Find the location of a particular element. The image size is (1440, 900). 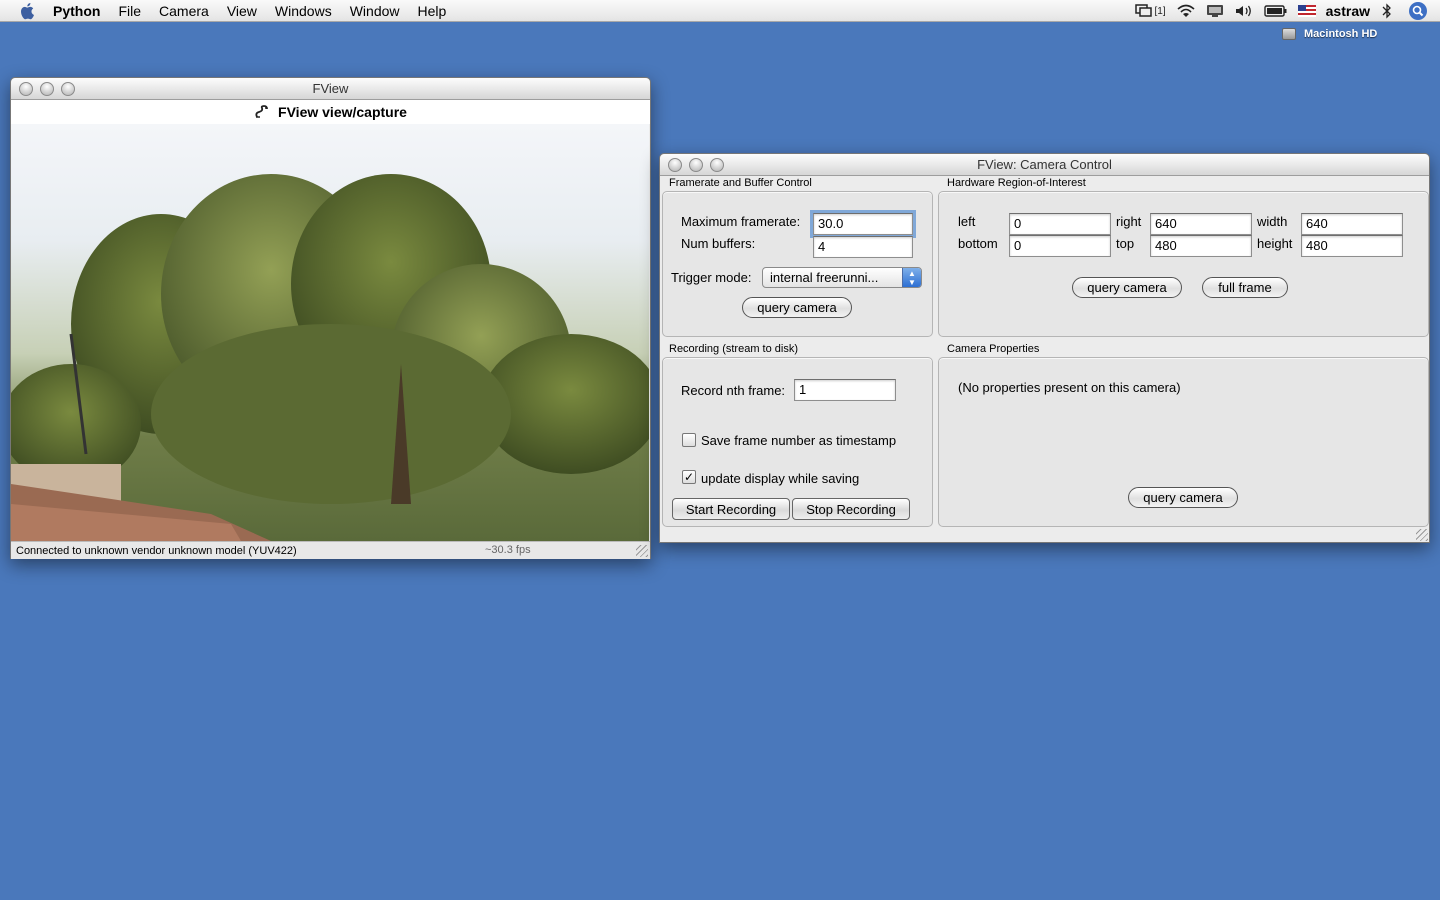

menu-app-python: Python is located at coordinates (78, 11).